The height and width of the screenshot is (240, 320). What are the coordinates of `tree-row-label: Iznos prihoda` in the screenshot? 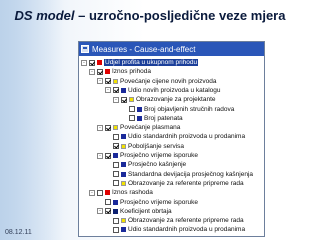 It's located at (132, 72).